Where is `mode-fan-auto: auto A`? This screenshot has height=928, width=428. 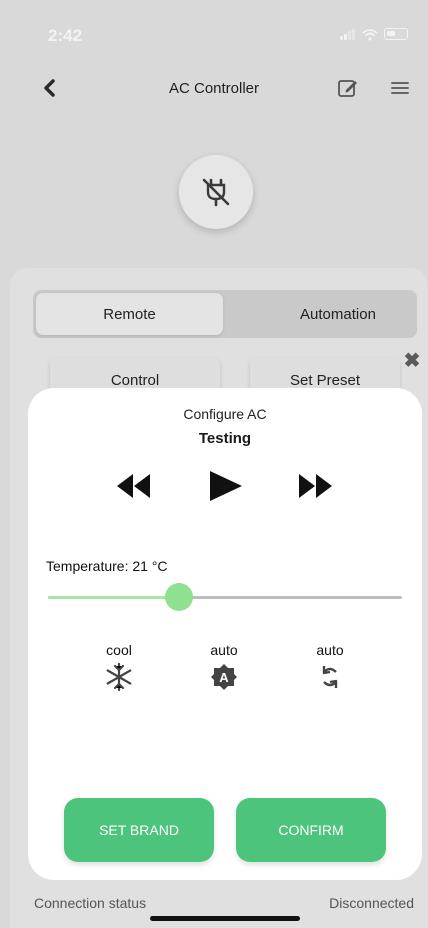 mode-fan-auto: auto A is located at coordinates (224, 667).